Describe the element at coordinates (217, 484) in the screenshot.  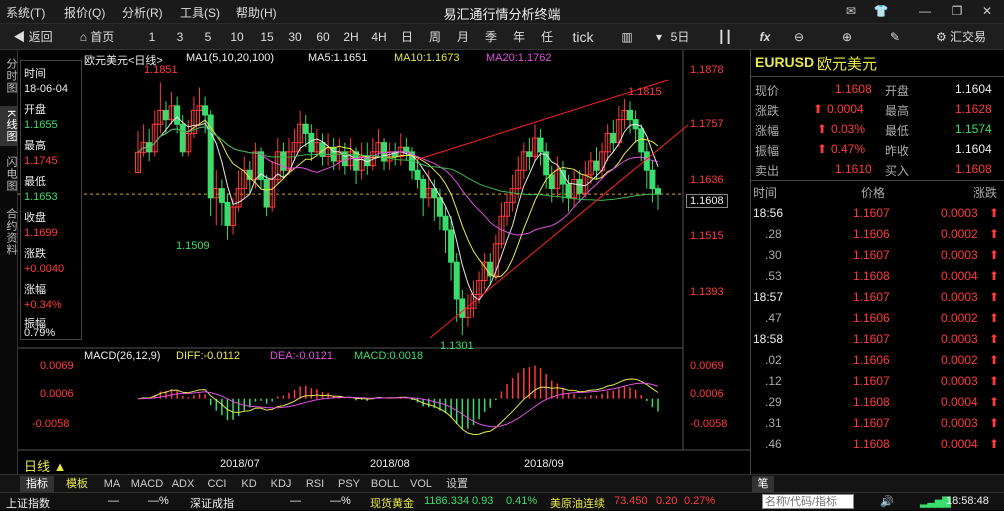
I see `tab-cci: CCI` at that location.